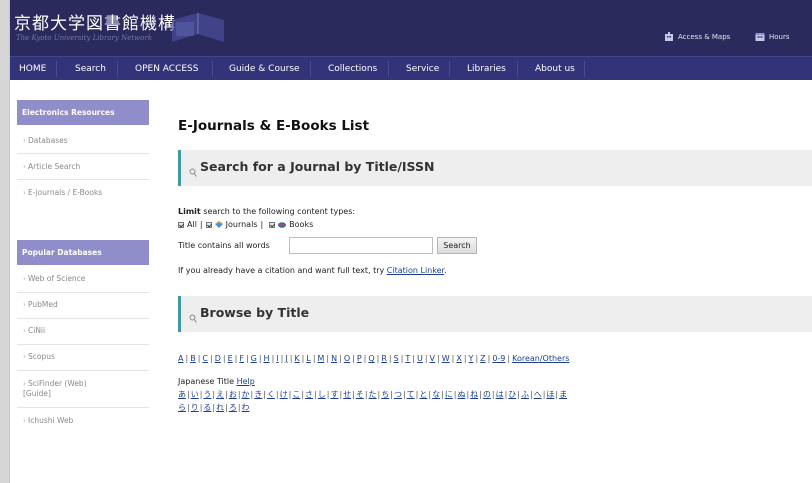 The image size is (812, 483). I want to click on kana-link: に, so click(449, 394).